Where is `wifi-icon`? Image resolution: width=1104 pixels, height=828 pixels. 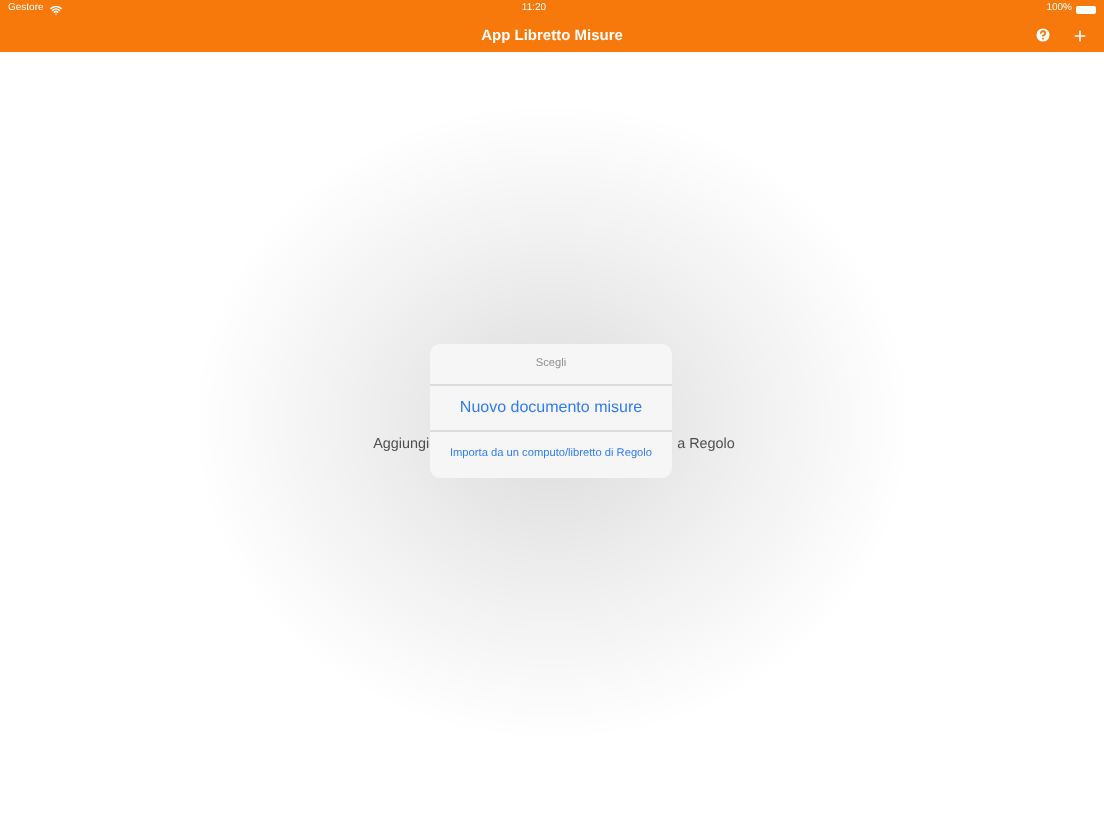
wifi-icon is located at coordinates (55, 10).